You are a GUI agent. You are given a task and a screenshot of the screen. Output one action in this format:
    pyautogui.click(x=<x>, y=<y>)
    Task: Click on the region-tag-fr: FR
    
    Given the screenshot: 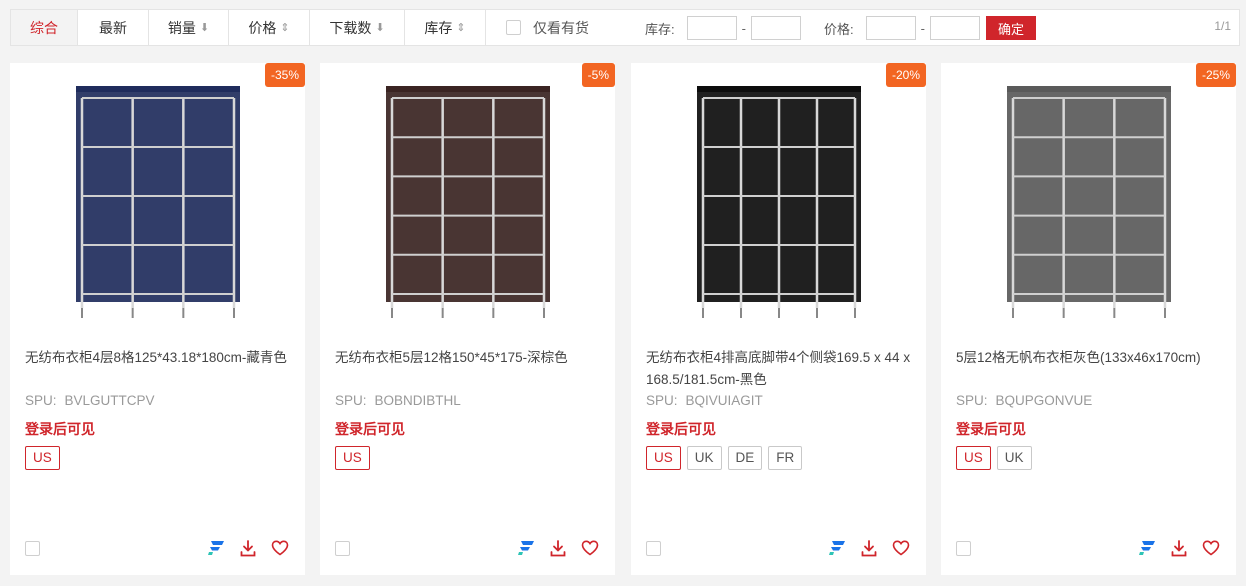 What is the action you would take?
    pyautogui.click(x=785, y=458)
    